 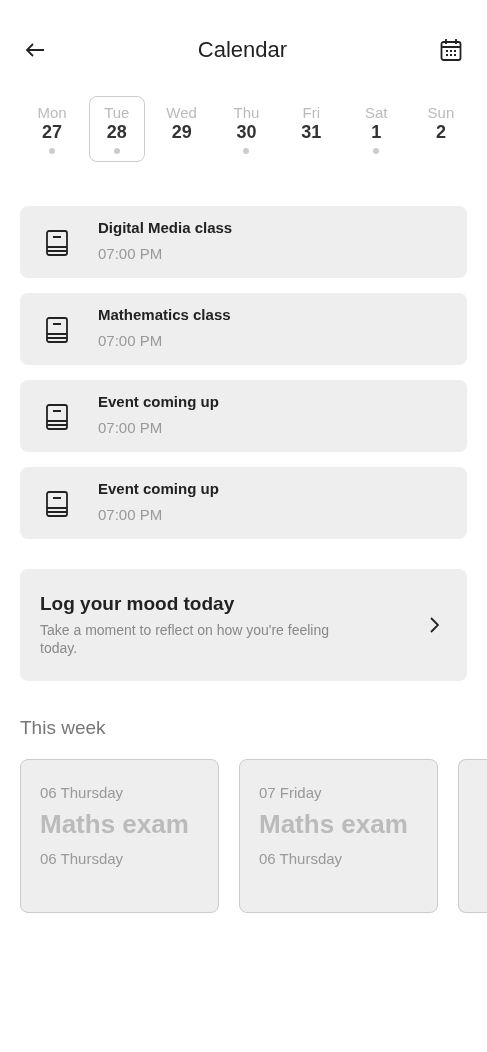 I want to click on day-item: Tue 28, so click(x=116, y=129).